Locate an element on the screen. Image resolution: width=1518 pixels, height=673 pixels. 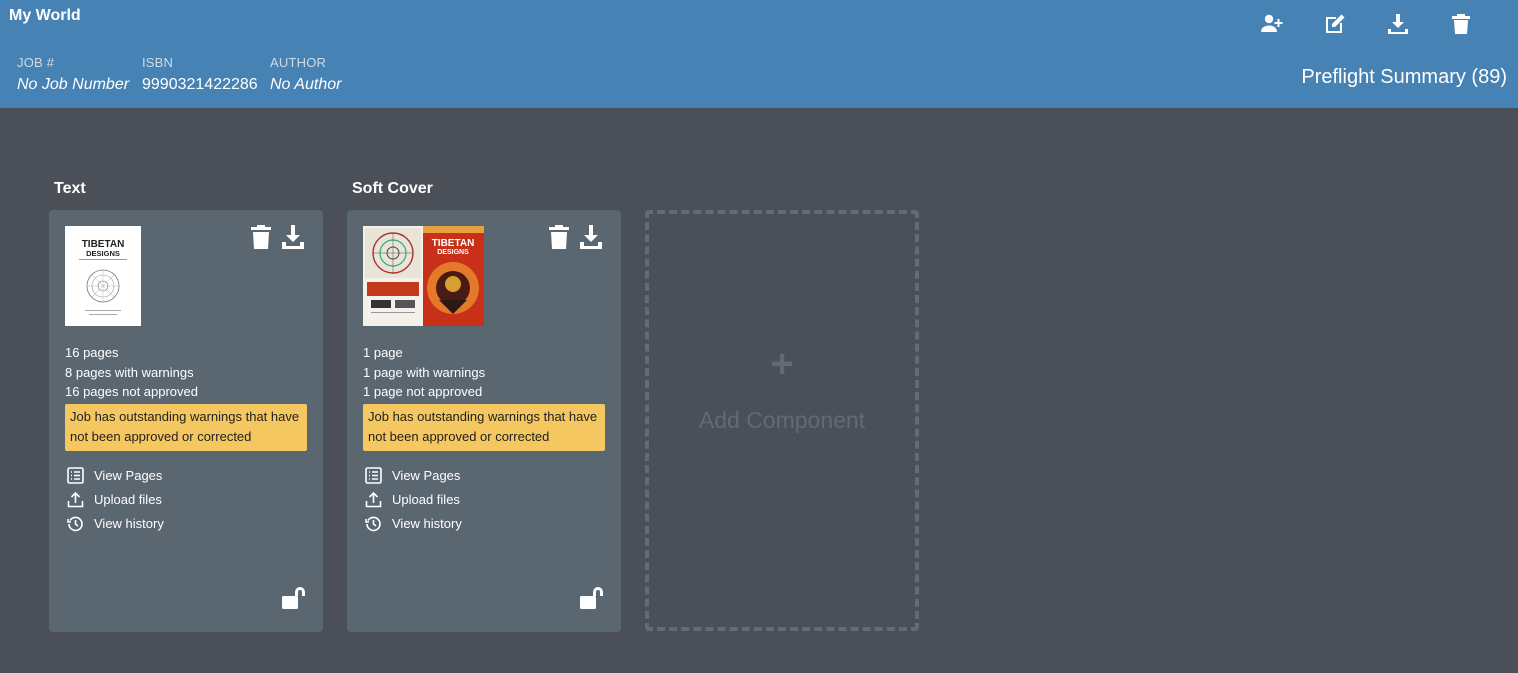
not-approved-count: 1 page not approved is located at coordinates (423, 391).